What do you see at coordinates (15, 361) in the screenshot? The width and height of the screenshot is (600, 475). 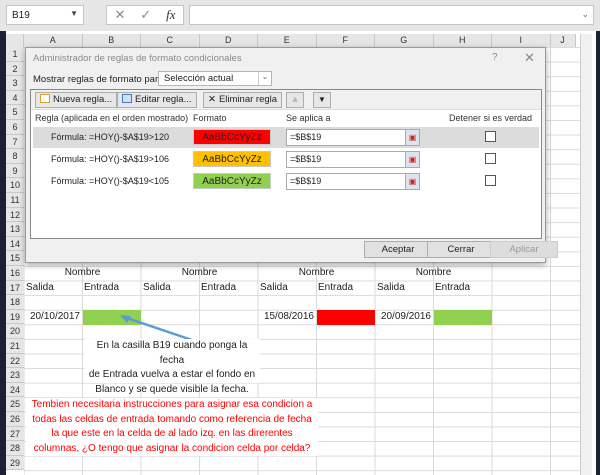 I see `row-header-22: 22` at bounding box center [15, 361].